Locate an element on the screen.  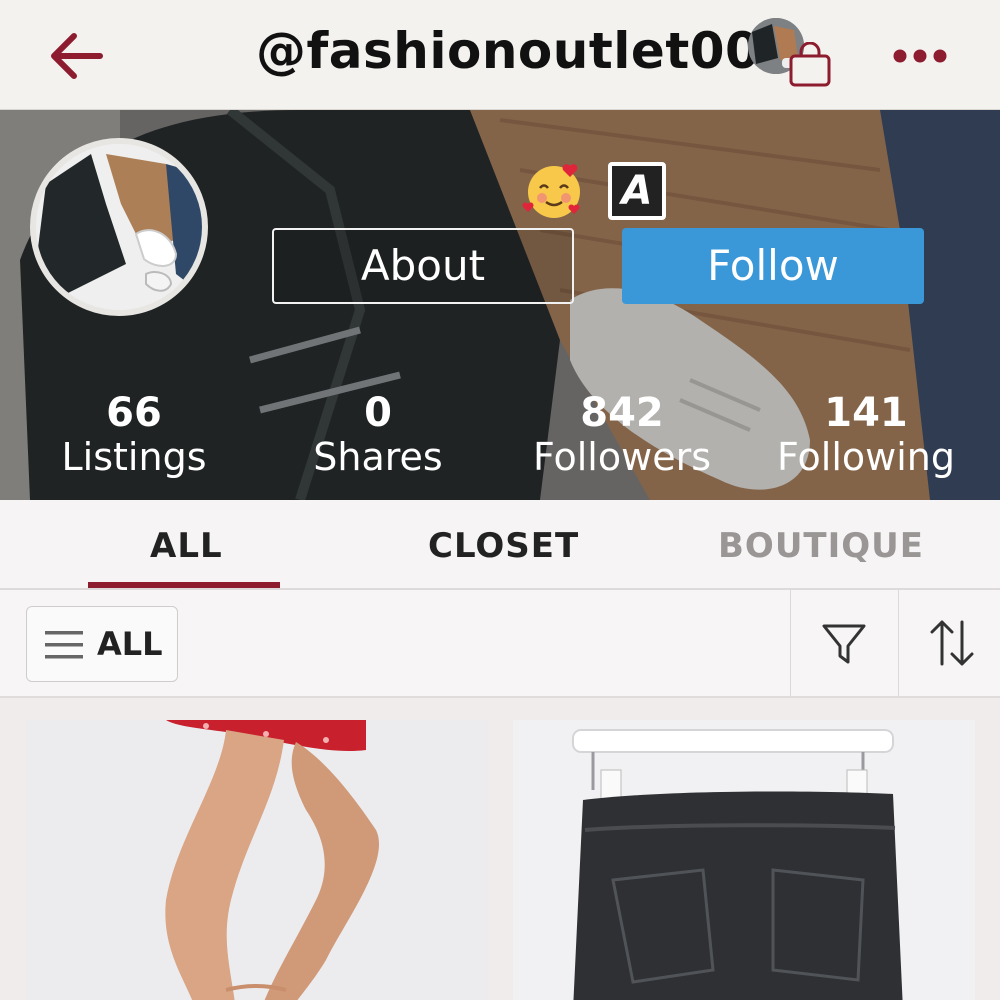
stat-following: 141 Following is located at coordinates (866, 434).